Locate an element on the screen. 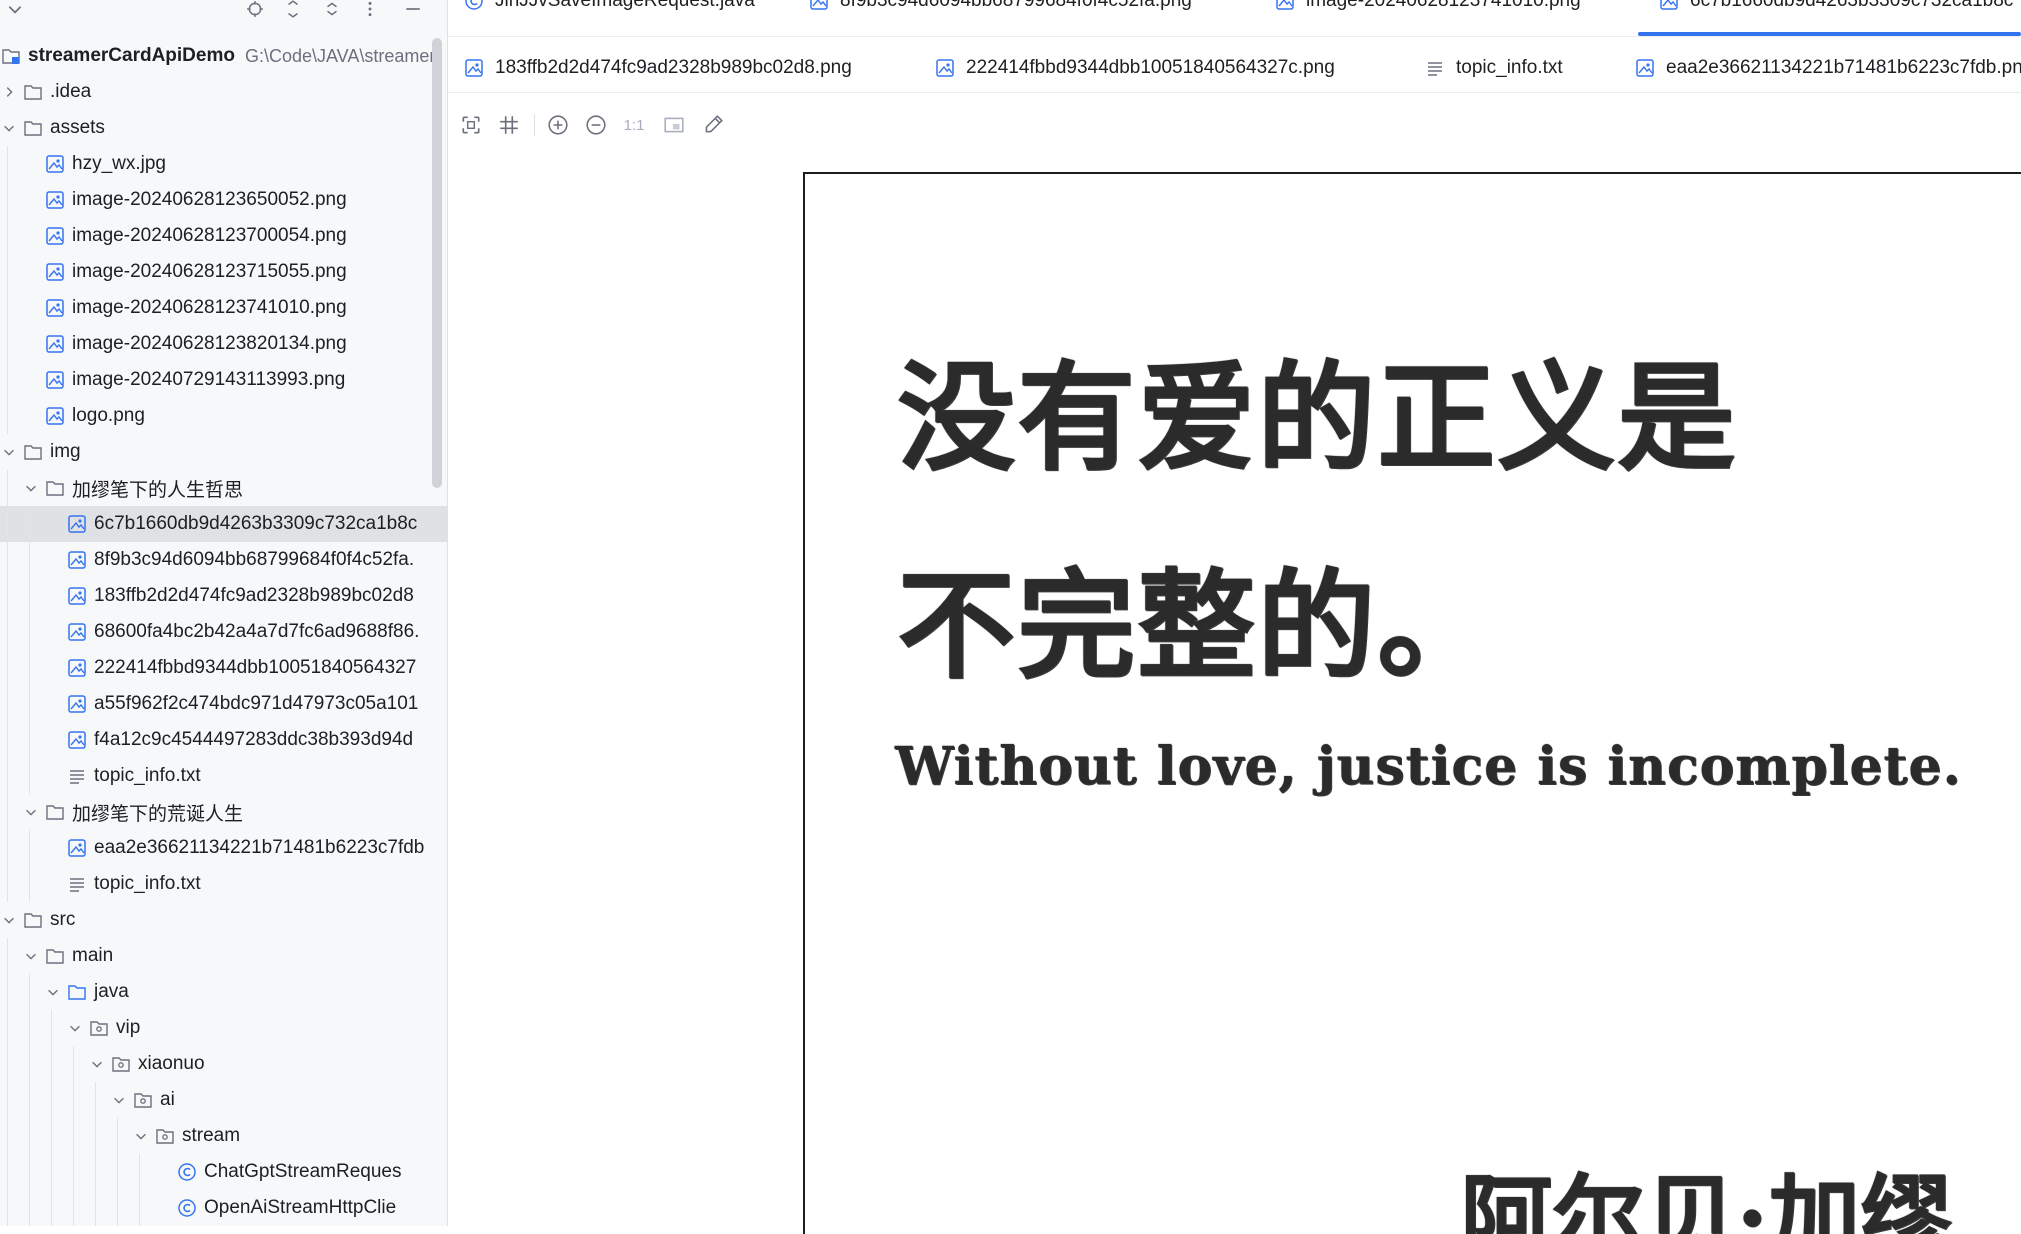  tree-file-item: a55f962f2c474bdc971d47973c05a101 is located at coordinates (223, 704).